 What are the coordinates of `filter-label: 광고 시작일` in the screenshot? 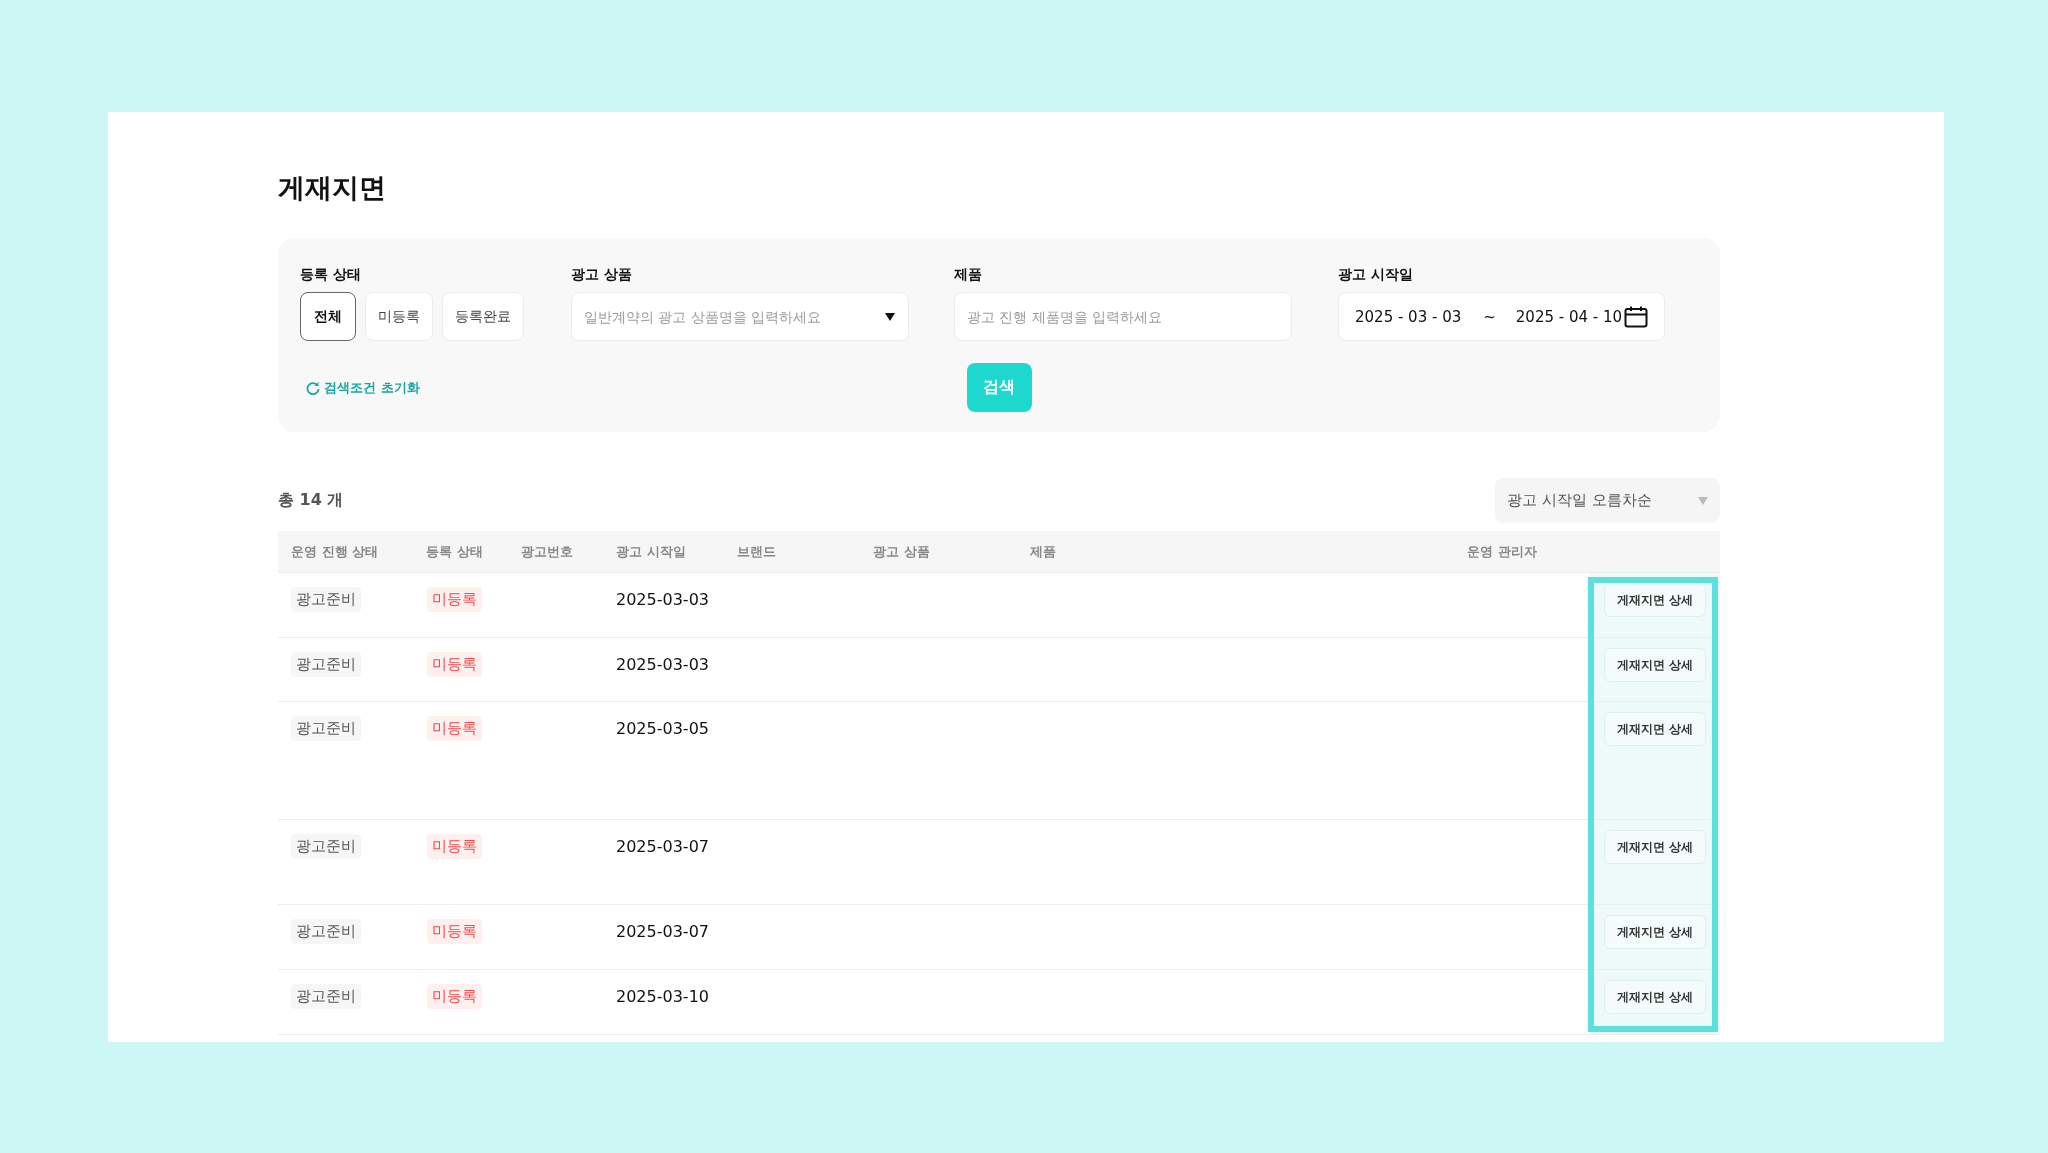 It's located at (1376, 275).